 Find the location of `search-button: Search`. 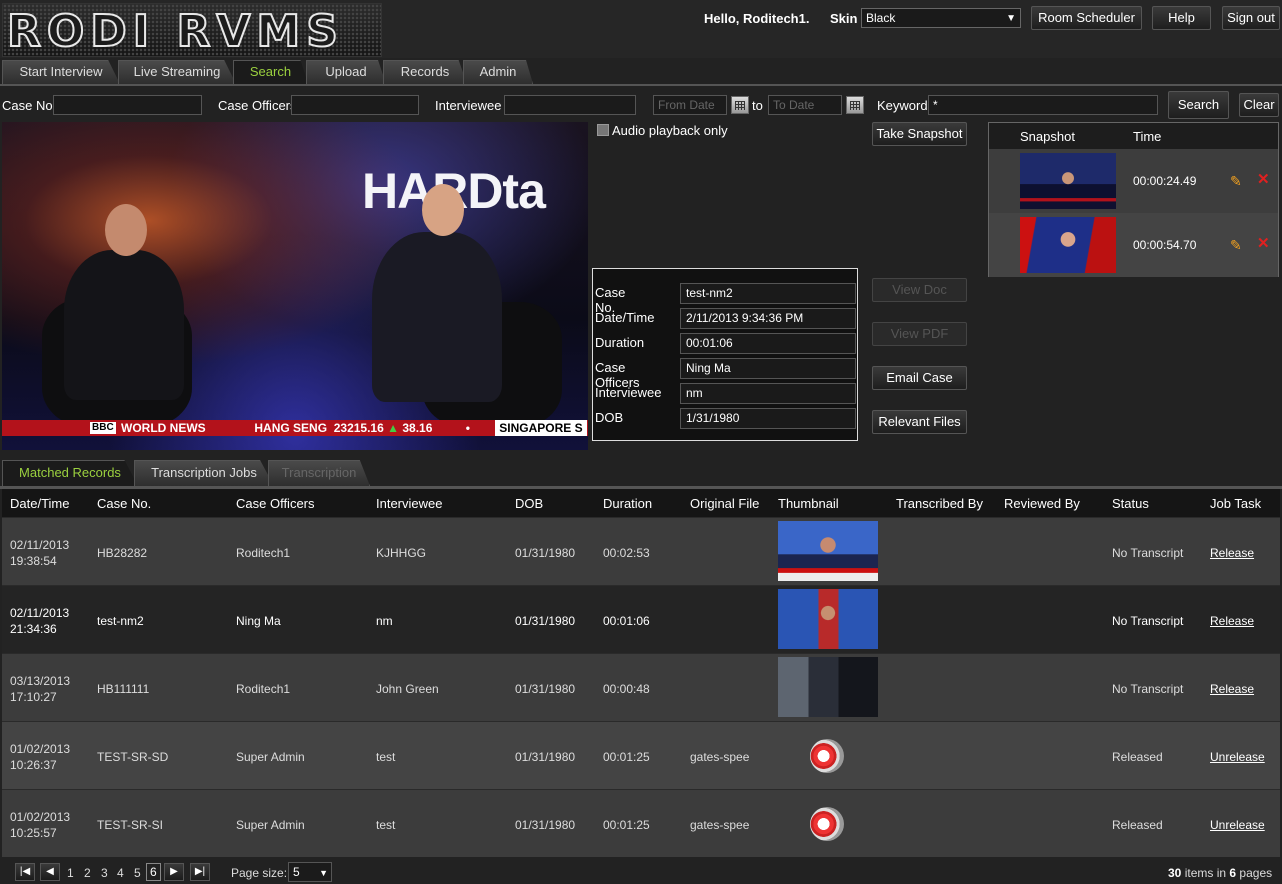

search-button: Search is located at coordinates (1198, 105).